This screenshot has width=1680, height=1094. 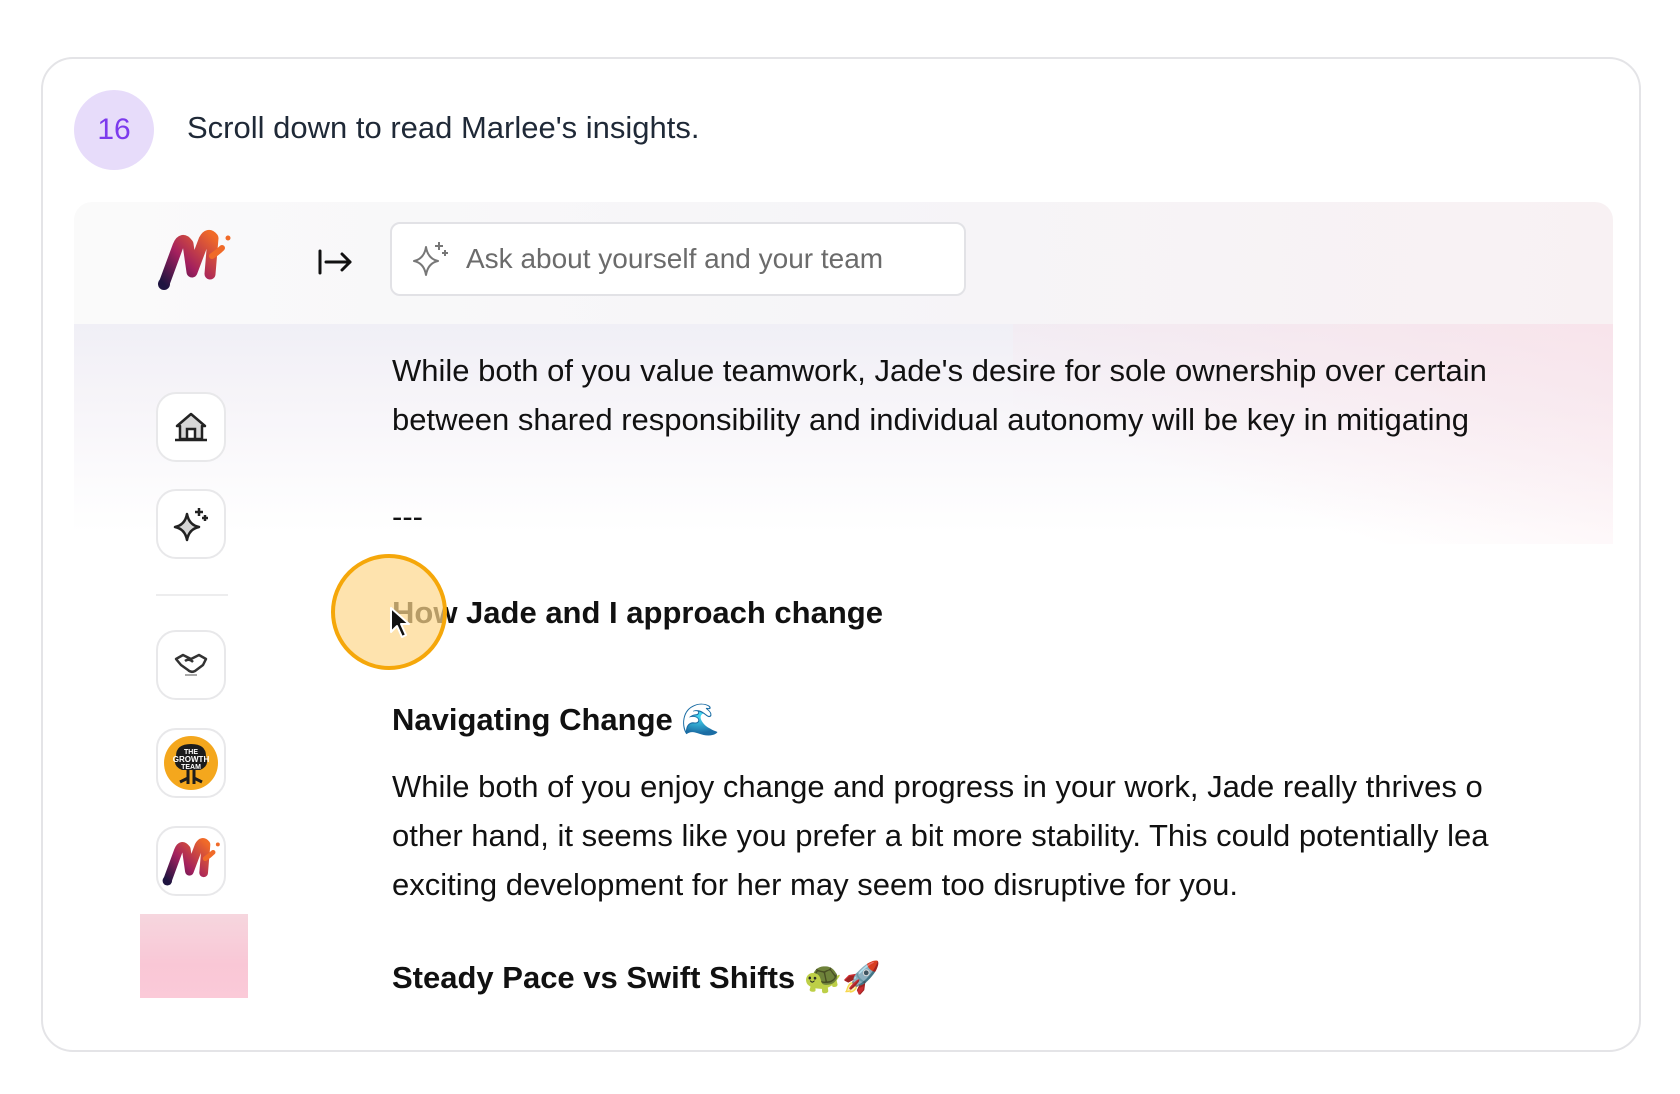 I want to click on top-bar, so click(x=843, y=263).